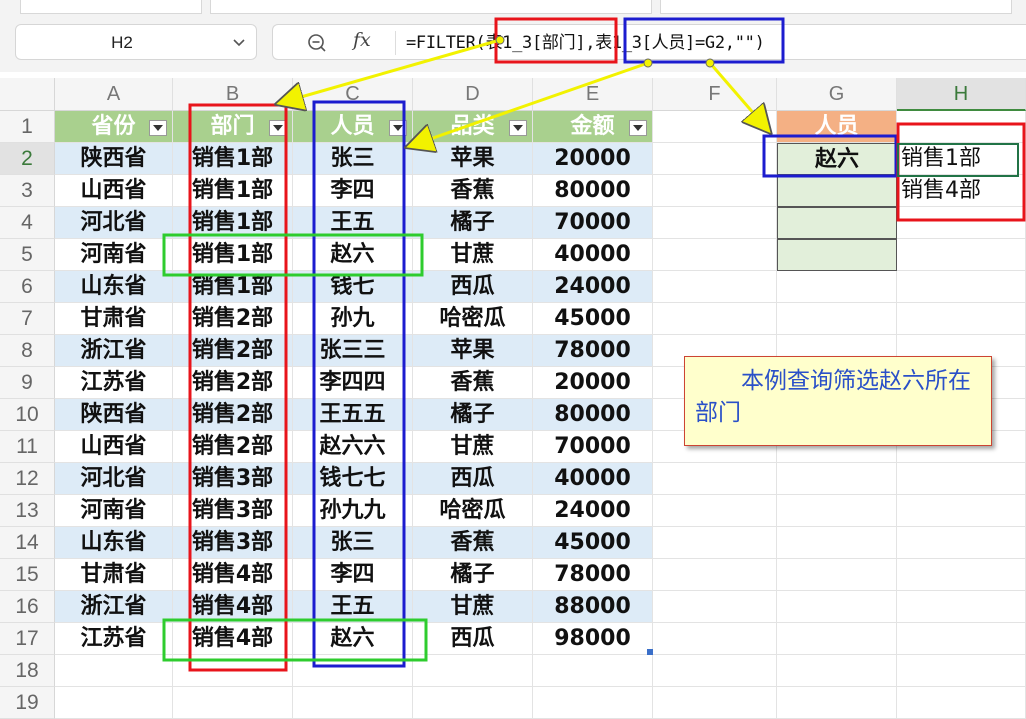 This screenshot has width=1026, height=719. What do you see at coordinates (353, 255) in the screenshot?
I see `table-cell: 赵六` at bounding box center [353, 255].